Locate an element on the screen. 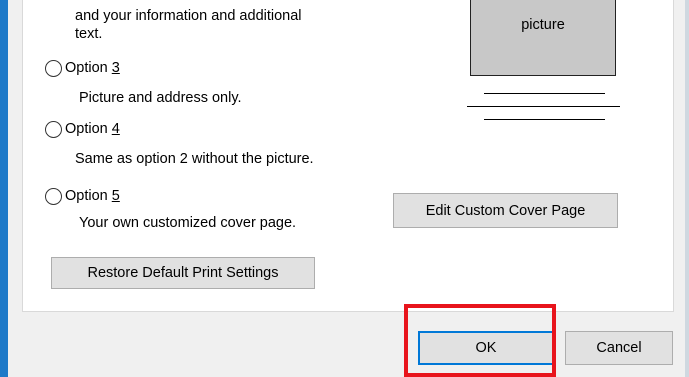 Image resolution: width=689 pixels, height=377 pixels. option4-label: Option 4 is located at coordinates (92, 129).